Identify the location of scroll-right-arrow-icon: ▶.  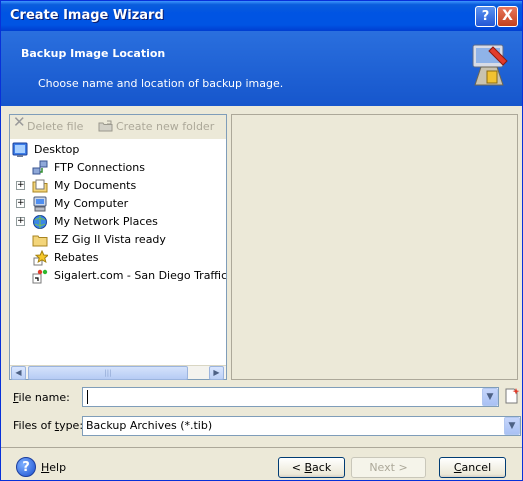
(216, 373).